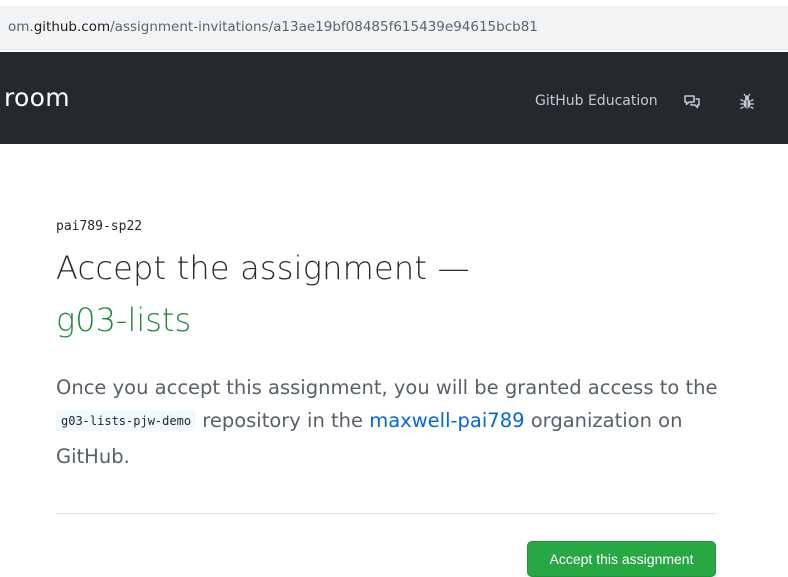 The height and width of the screenshot is (577, 788). I want to click on url-host: github.com, so click(72, 27).